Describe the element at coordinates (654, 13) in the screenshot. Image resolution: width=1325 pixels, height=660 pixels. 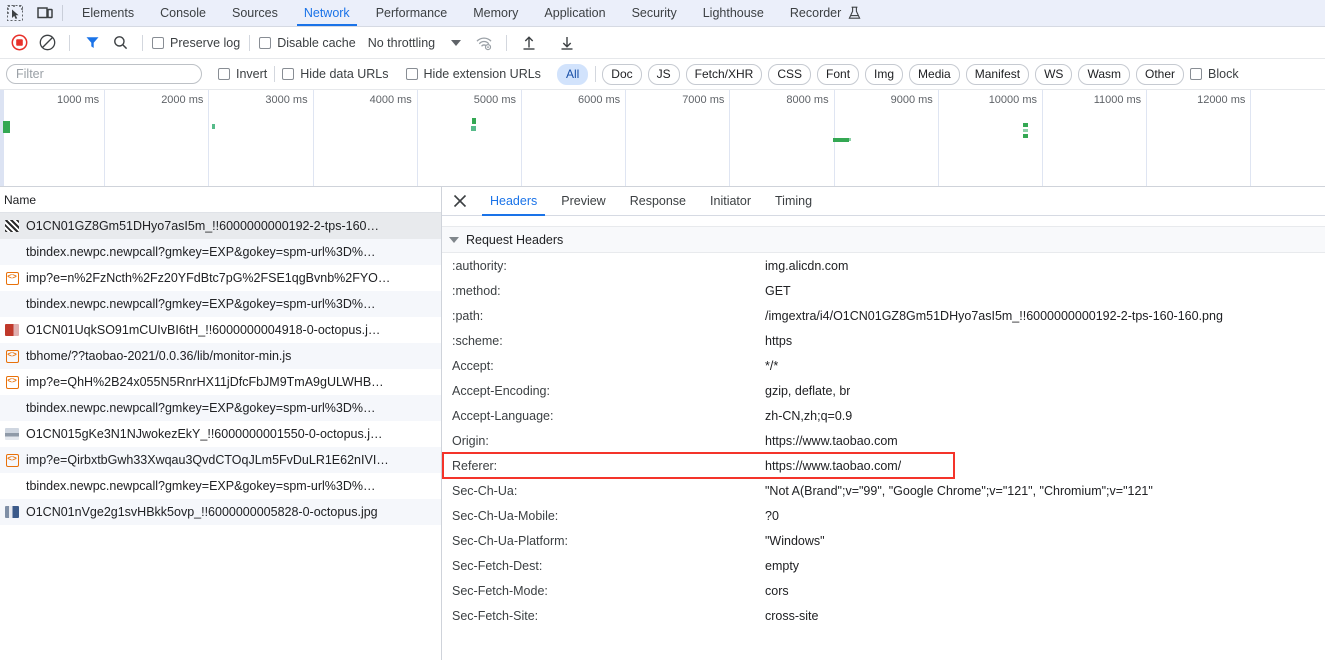
I see `tab-security: Security` at that location.